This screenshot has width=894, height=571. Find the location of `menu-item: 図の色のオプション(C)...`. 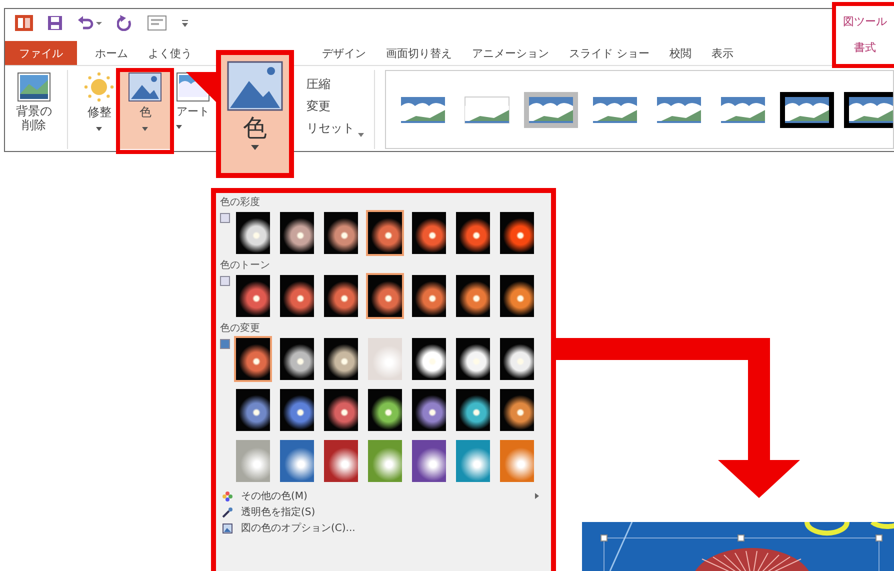

menu-item: 図の色のオプション(C)... is located at coordinates (383, 528).